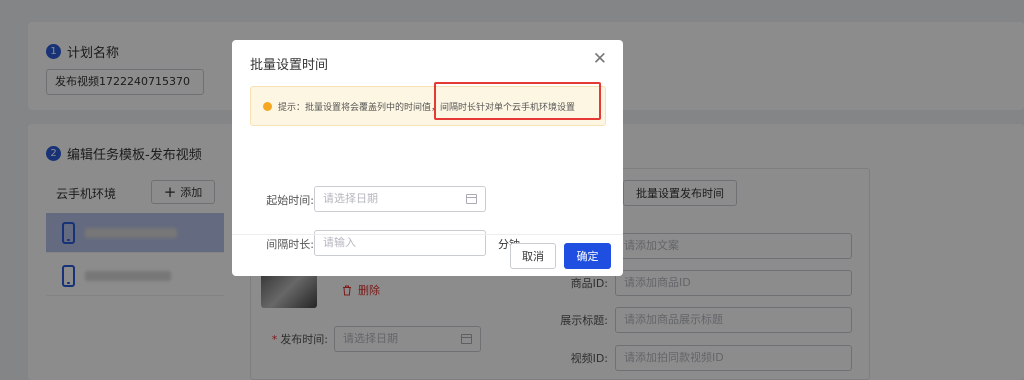 The height and width of the screenshot is (380, 1024). I want to click on start-time-label: 起始时间:, so click(290, 200).